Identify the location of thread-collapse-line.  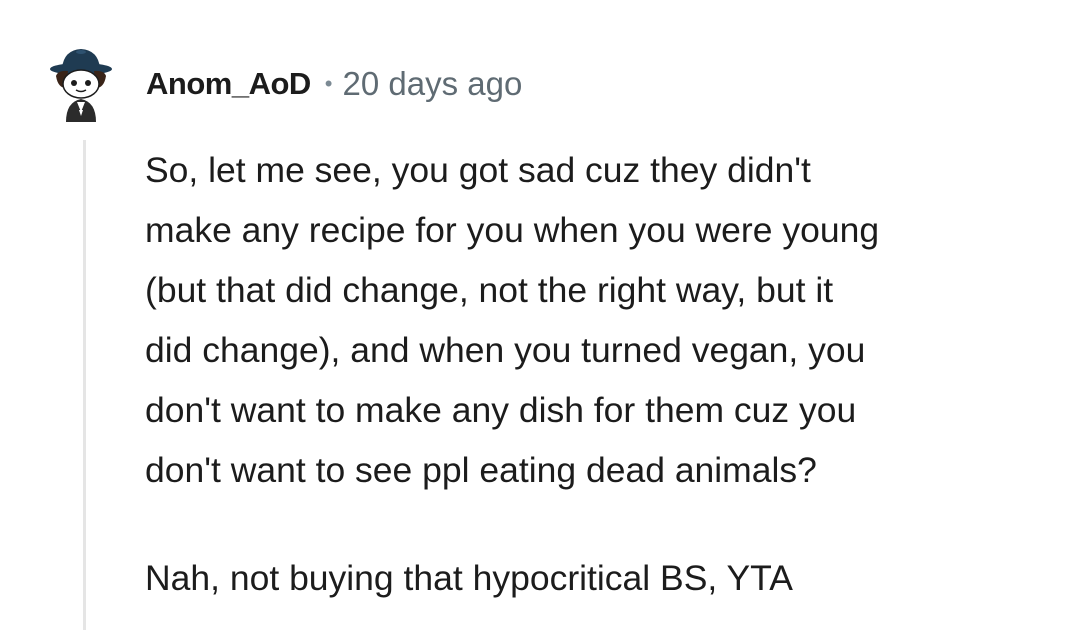
(84, 385).